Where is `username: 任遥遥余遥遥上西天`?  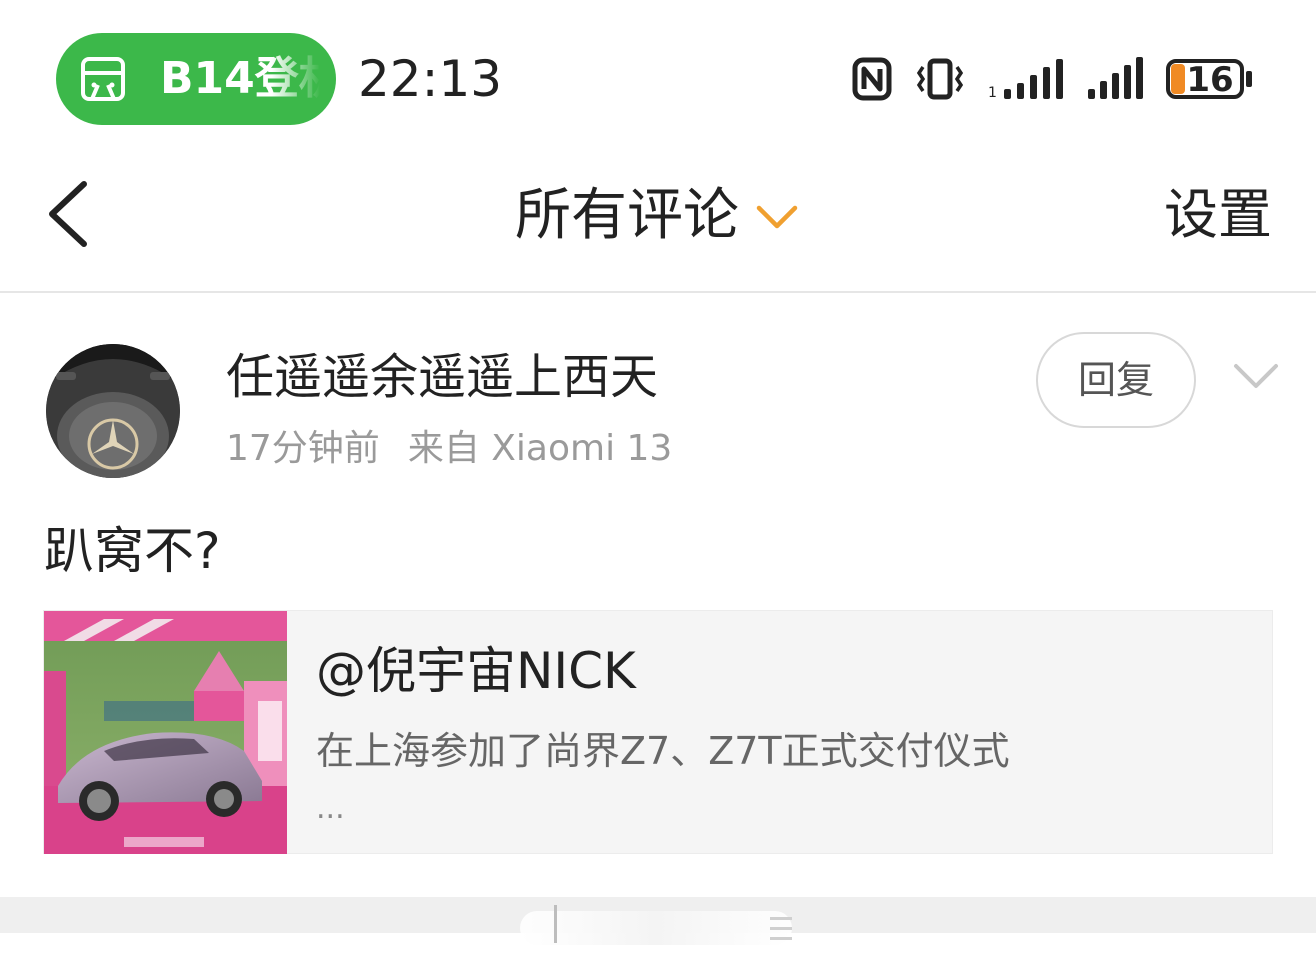
username: 任遥遥余遥遥上西天 is located at coordinates (442, 377).